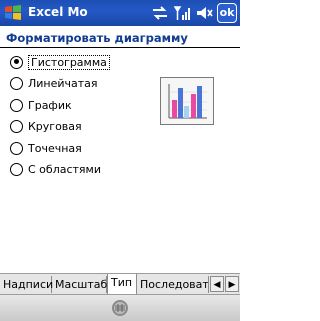 This screenshot has width=320, height=321. What do you see at coordinates (182, 13) in the screenshot?
I see `signal-icon` at bounding box center [182, 13].